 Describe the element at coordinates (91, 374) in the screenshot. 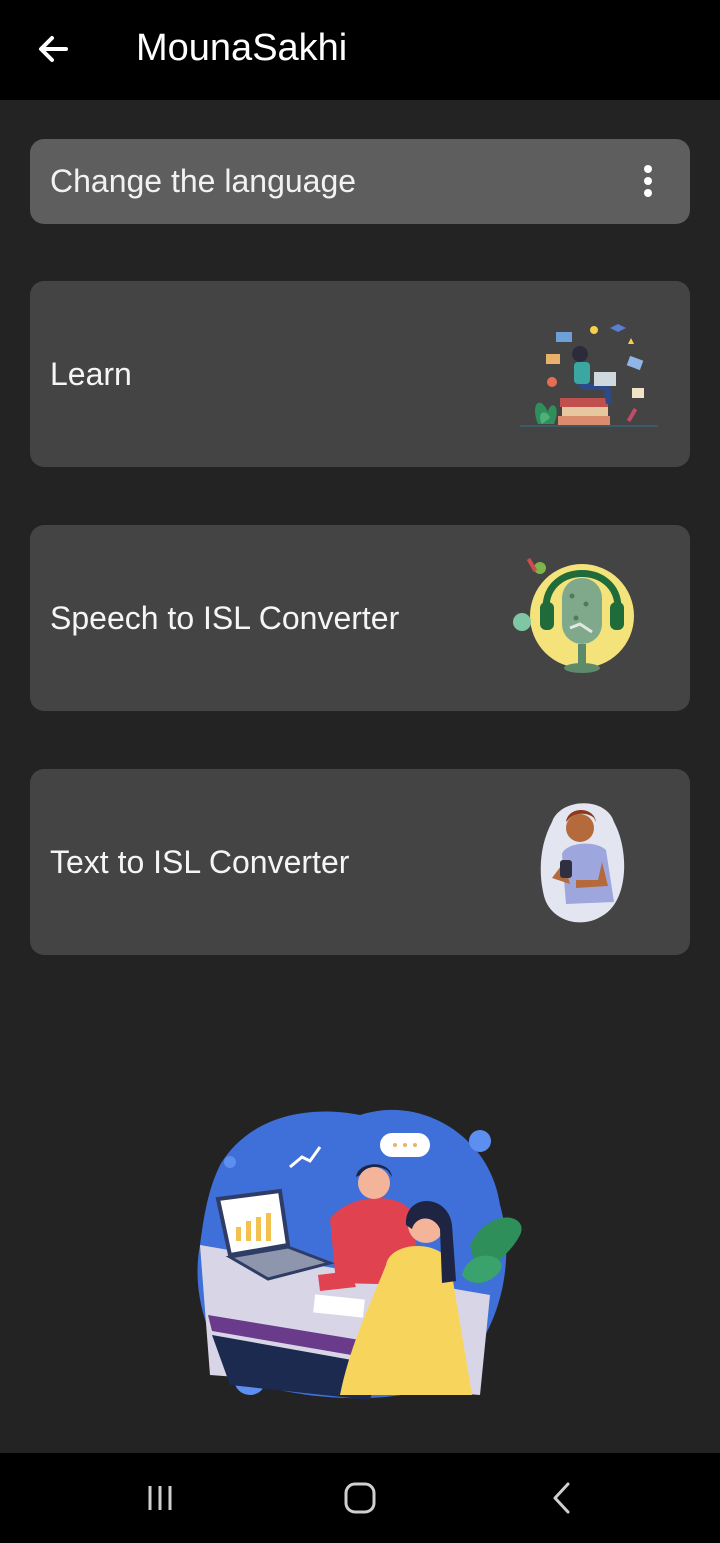

I see `learn-label: Learn` at that location.